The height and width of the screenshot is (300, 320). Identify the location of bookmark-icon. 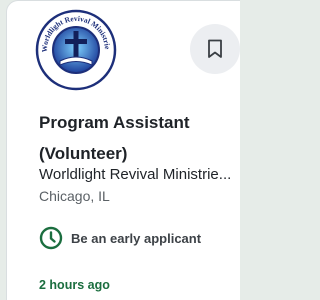
(215, 48).